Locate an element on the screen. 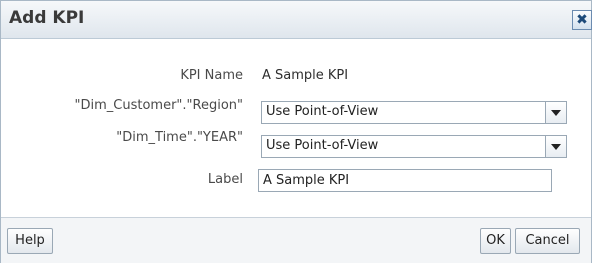 The width and height of the screenshot is (592, 263). label-input is located at coordinates (405, 180).